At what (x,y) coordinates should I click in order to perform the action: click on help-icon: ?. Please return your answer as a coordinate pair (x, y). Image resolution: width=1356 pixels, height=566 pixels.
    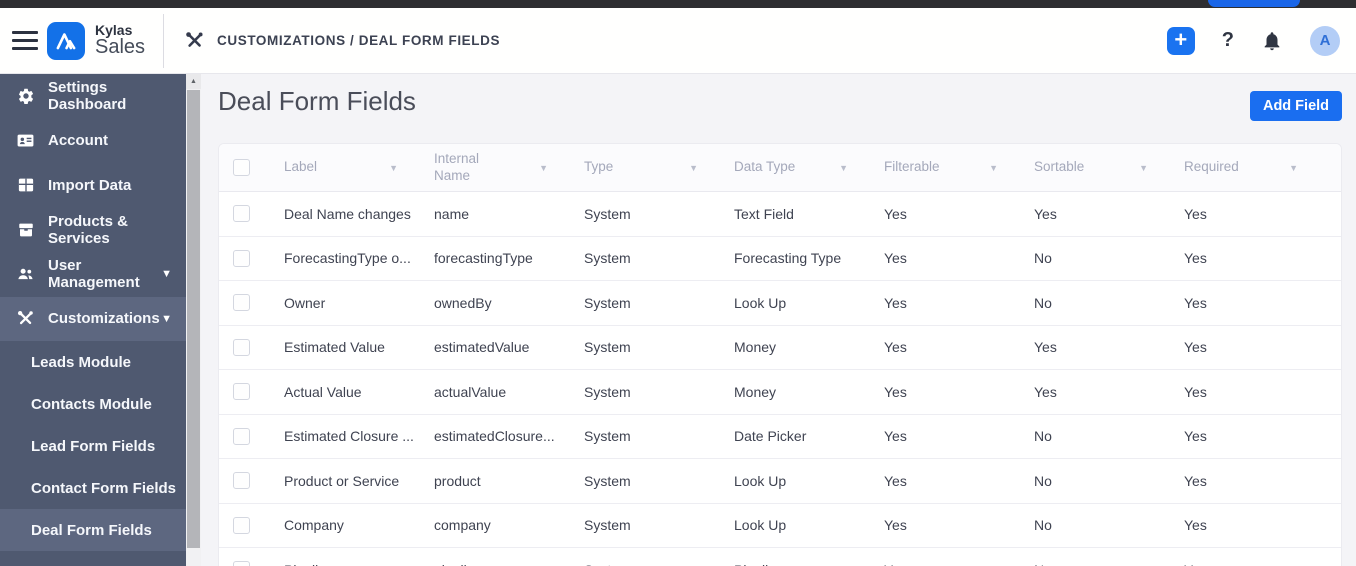
    Looking at the image, I should click on (1228, 40).